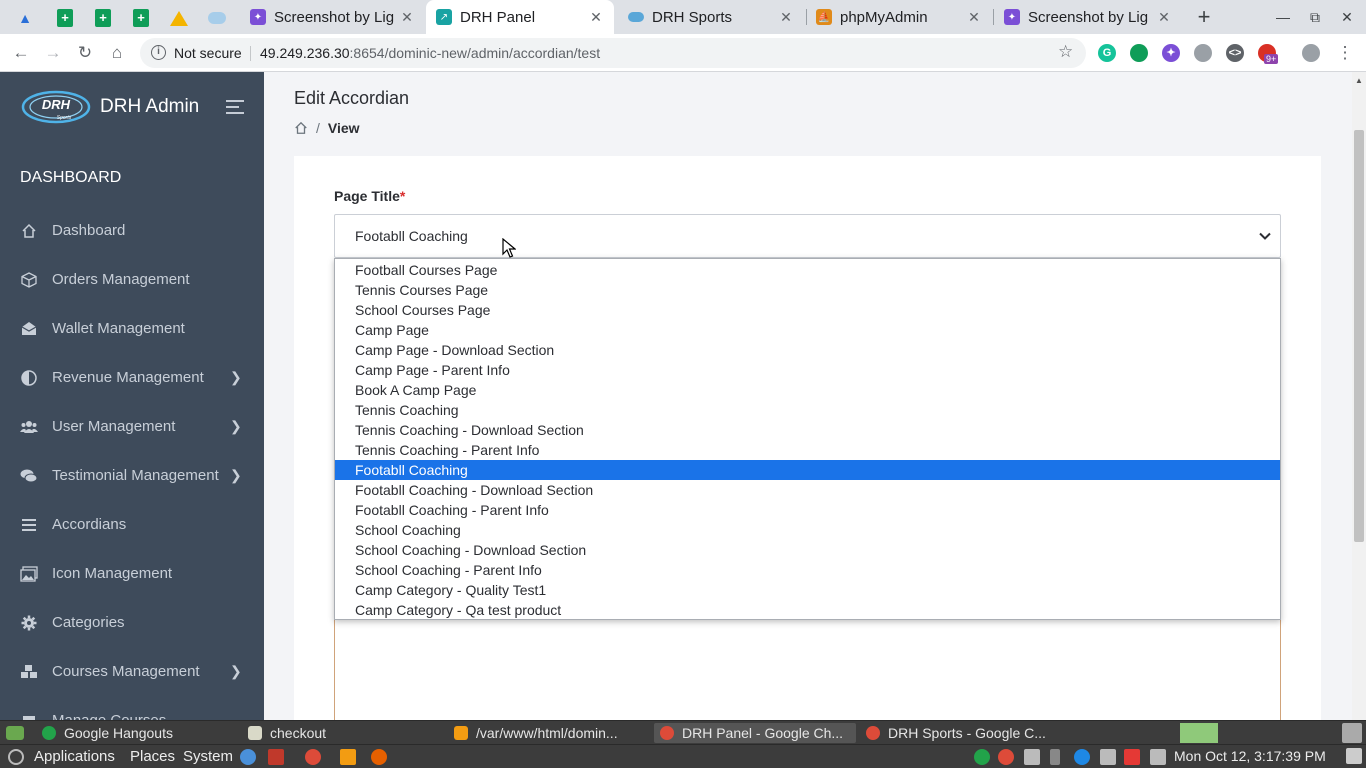 The width and height of the screenshot is (1366, 768). What do you see at coordinates (208, 756) in the screenshot?
I see `menu-system: System` at bounding box center [208, 756].